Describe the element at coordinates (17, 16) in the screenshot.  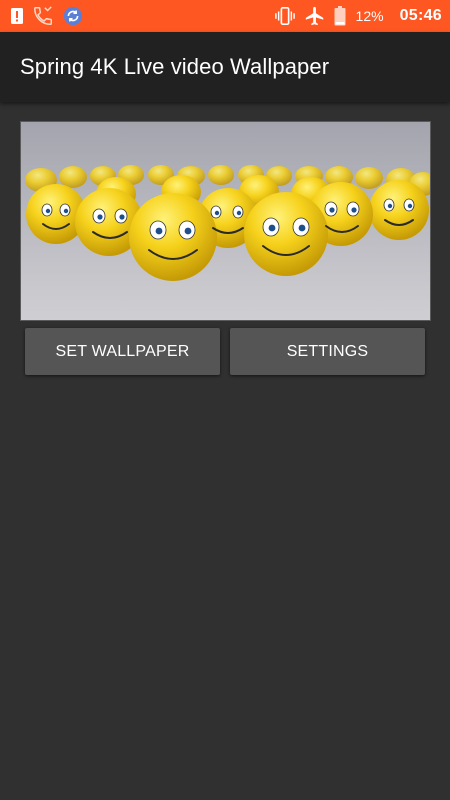
I see `alert-icon` at that location.